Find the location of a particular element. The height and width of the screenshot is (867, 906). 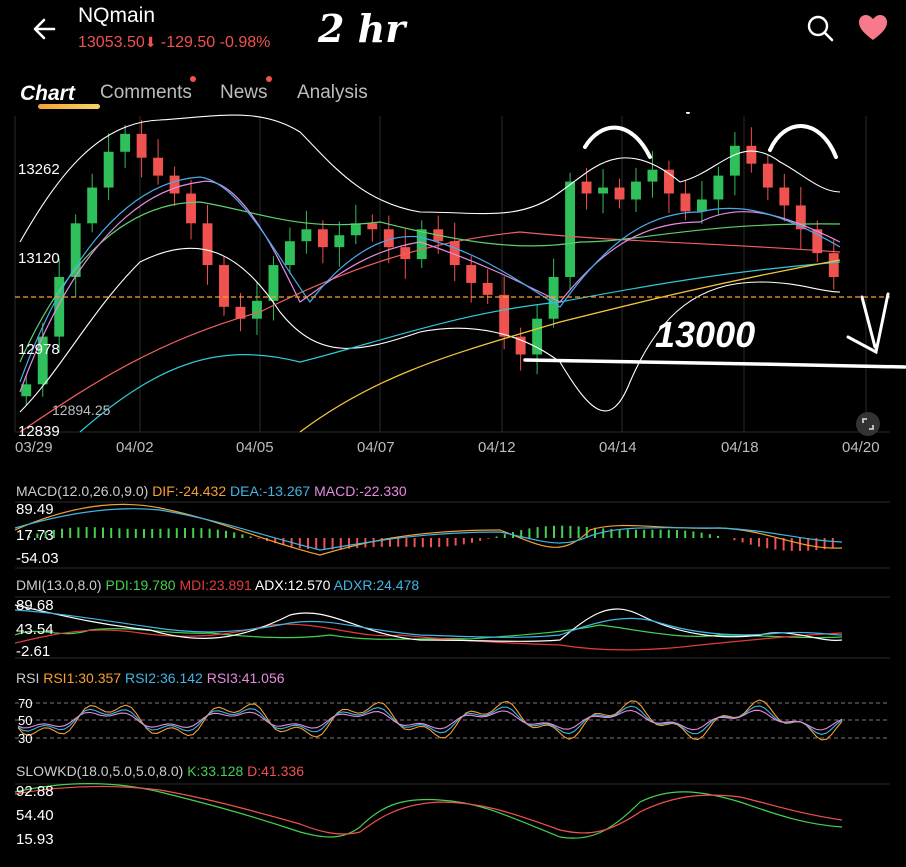

hand-drawn-support-line is located at coordinates (714, 363).